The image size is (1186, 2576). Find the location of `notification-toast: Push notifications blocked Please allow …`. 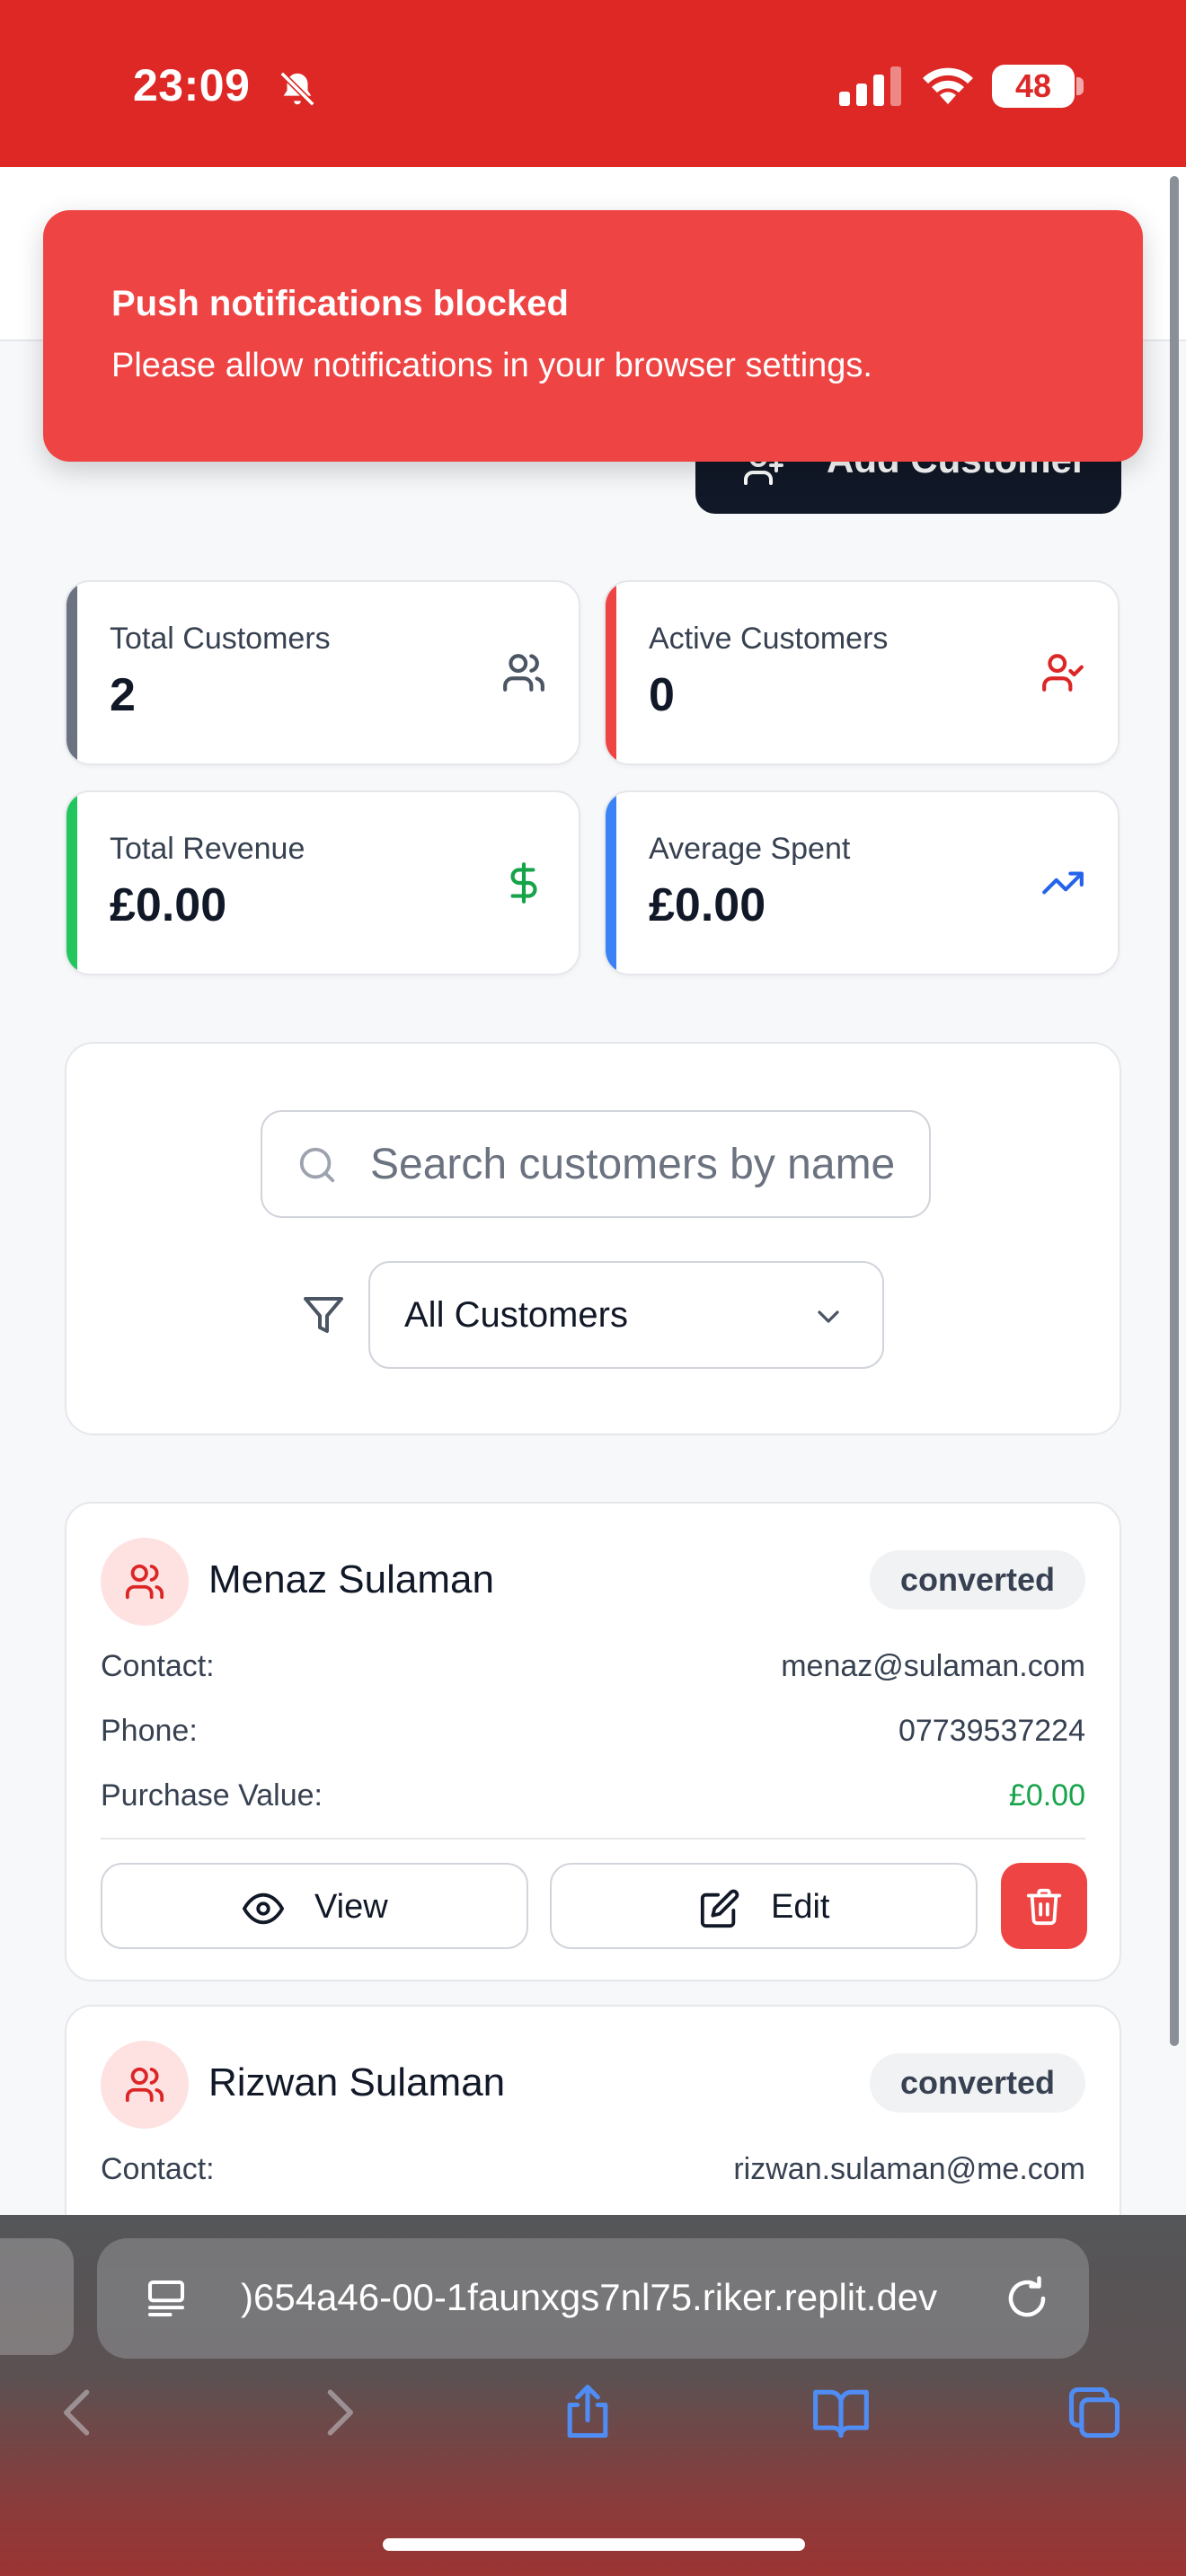

notification-toast: Push notifications blocked Please allow … is located at coordinates (593, 336).